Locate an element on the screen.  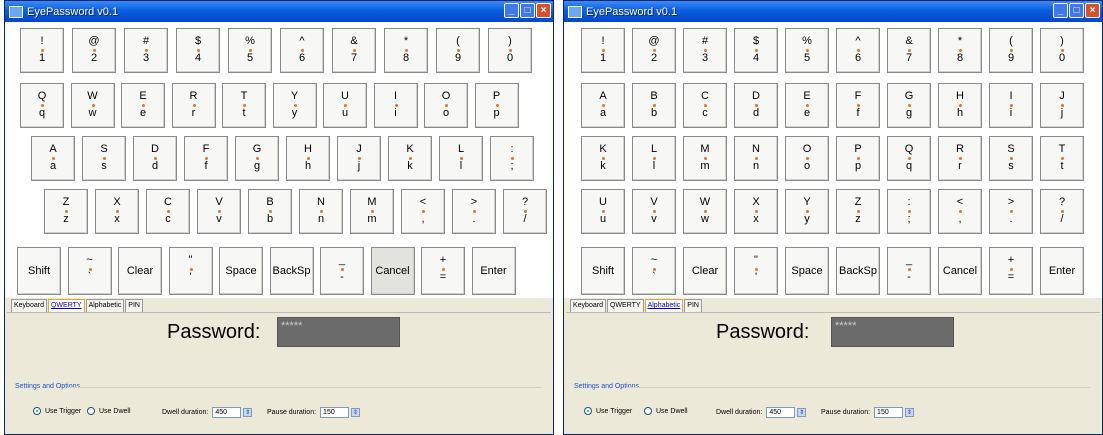
dwell-spinner-icon: ⇕ is located at coordinates (802, 412).